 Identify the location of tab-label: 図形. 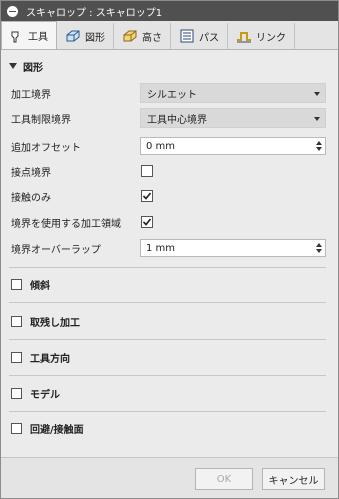
(95, 38).